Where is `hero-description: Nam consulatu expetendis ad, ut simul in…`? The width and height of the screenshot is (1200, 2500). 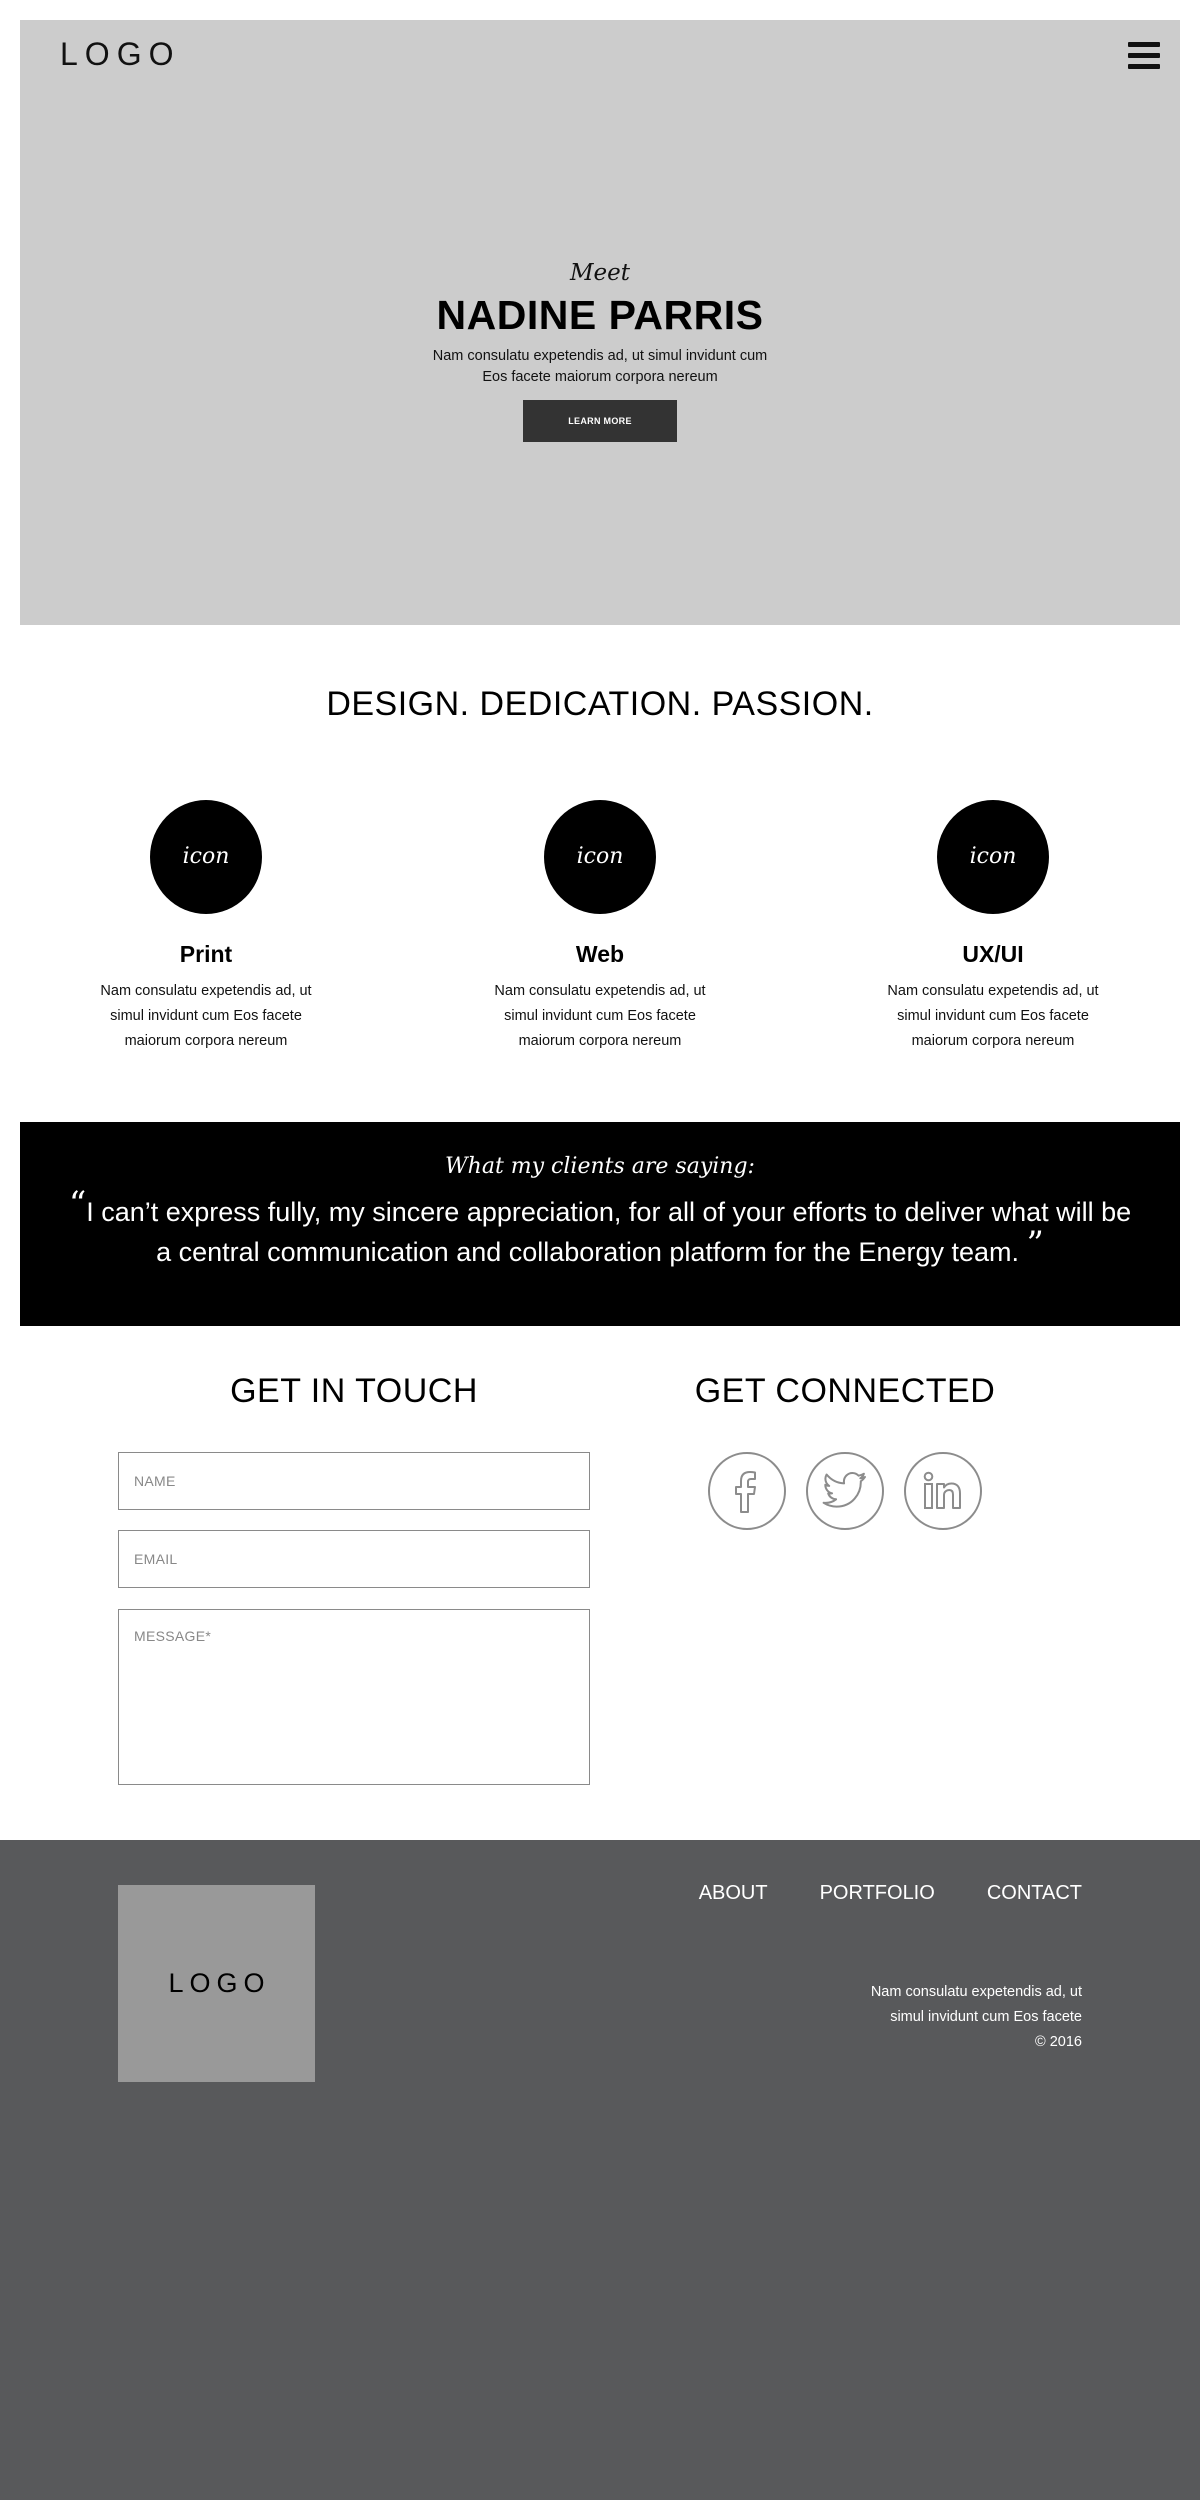 hero-description: Nam consulatu expetendis ad, ut simul in… is located at coordinates (600, 367).